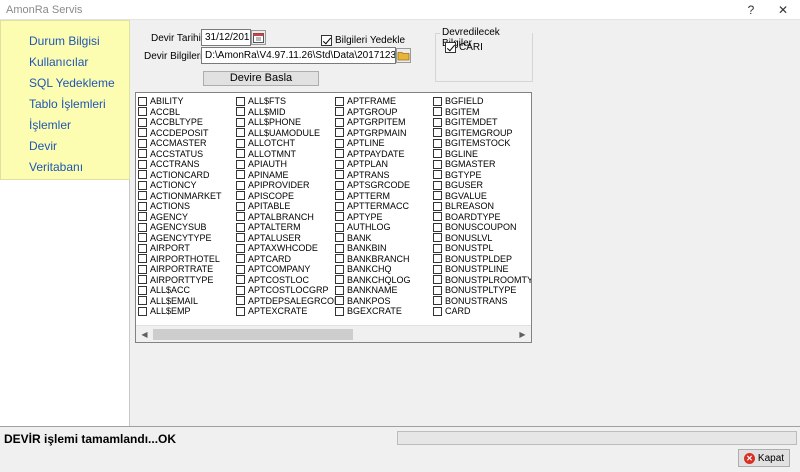 Image resolution: width=800 pixels, height=472 pixels. I want to click on table-row: BONUSTPLINE, so click(482, 269).